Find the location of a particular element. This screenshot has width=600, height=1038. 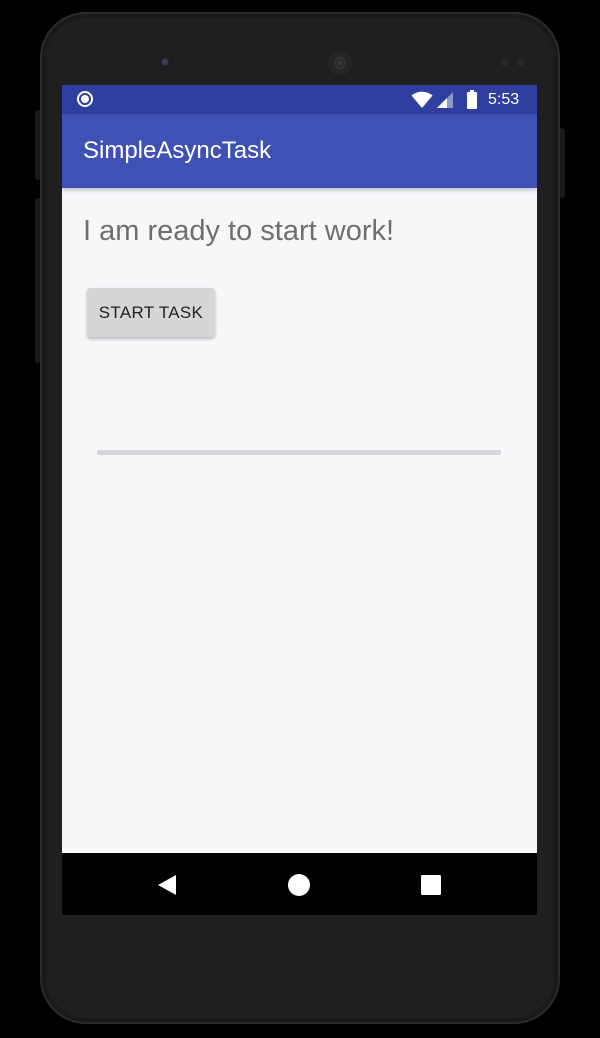

start-task-button: START TASK is located at coordinates (151, 312).